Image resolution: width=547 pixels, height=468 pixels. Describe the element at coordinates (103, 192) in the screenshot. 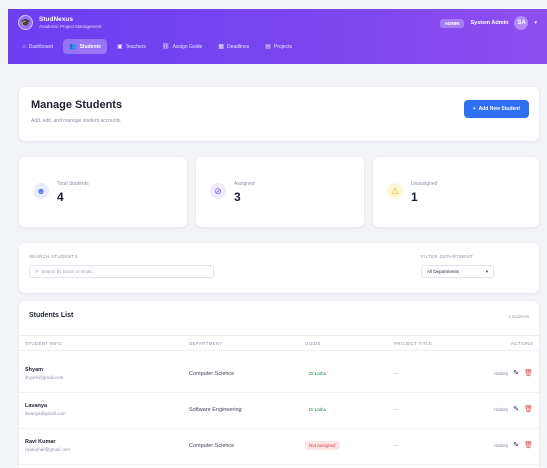

I see `stat-total-students: ☻ Total Students 4` at that location.